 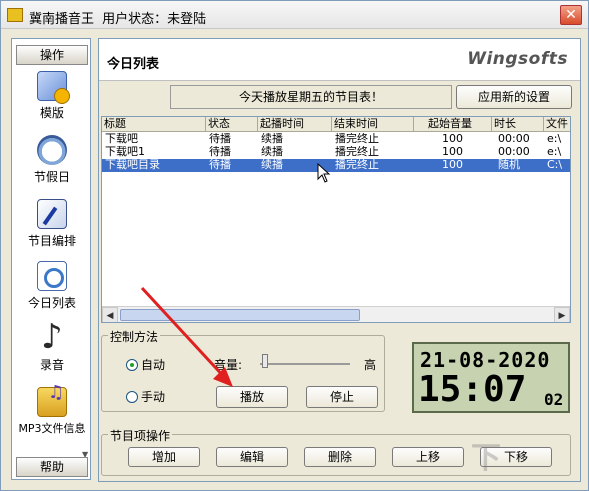 I want to click on sidebar-header-operations: 操作, so click(x=52, y=55).